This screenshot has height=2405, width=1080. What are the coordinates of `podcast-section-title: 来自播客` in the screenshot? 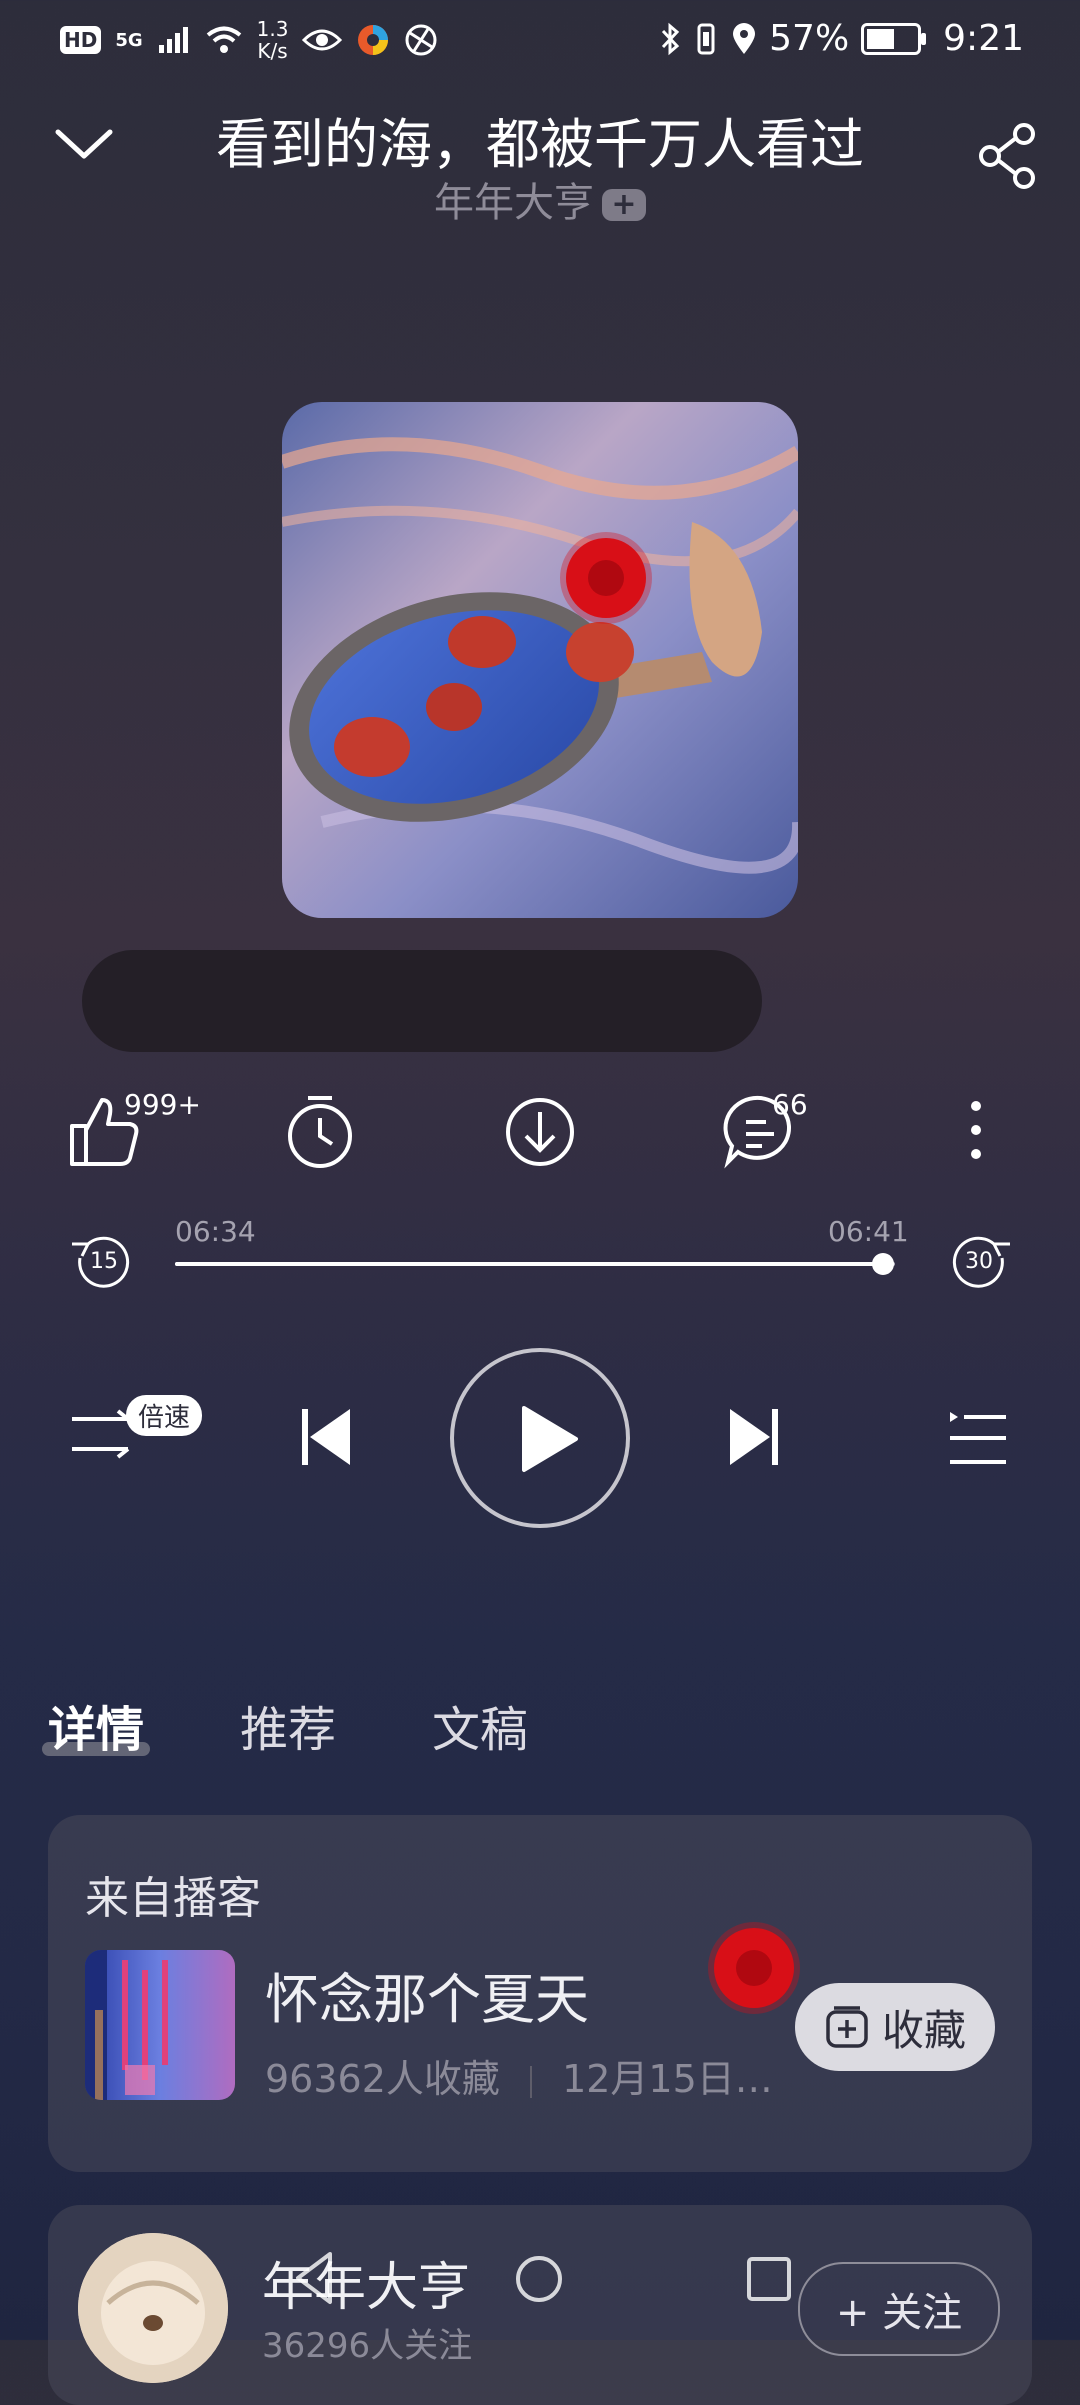 It's located at (173, 1898).